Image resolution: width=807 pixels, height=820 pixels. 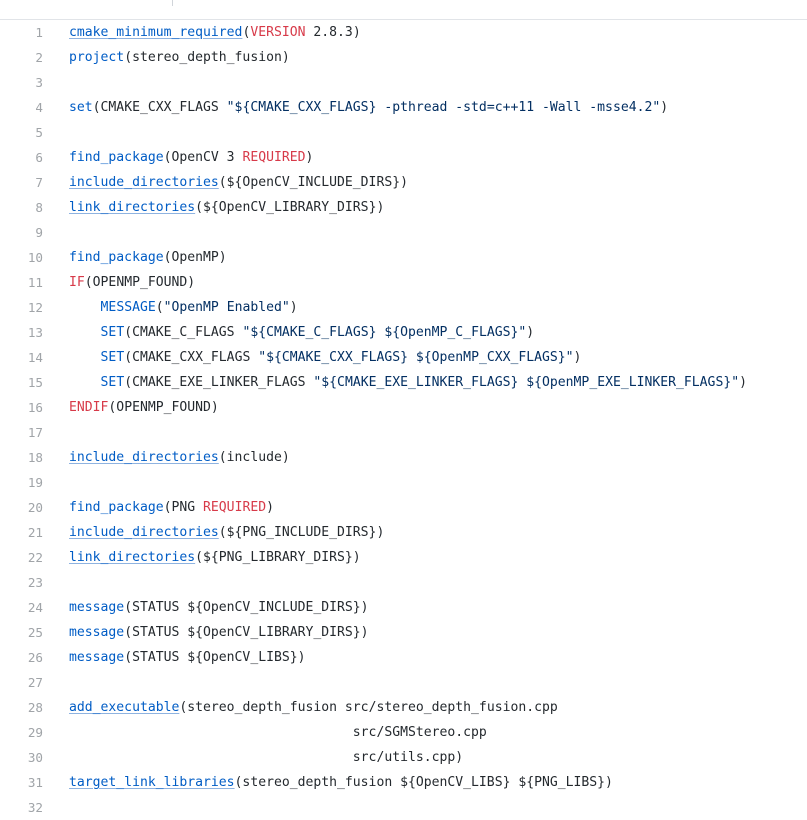 What do you see at coordinates (403, 132) in the screenshot?
I see `code-line: 5` at bounding box center [403, 132].